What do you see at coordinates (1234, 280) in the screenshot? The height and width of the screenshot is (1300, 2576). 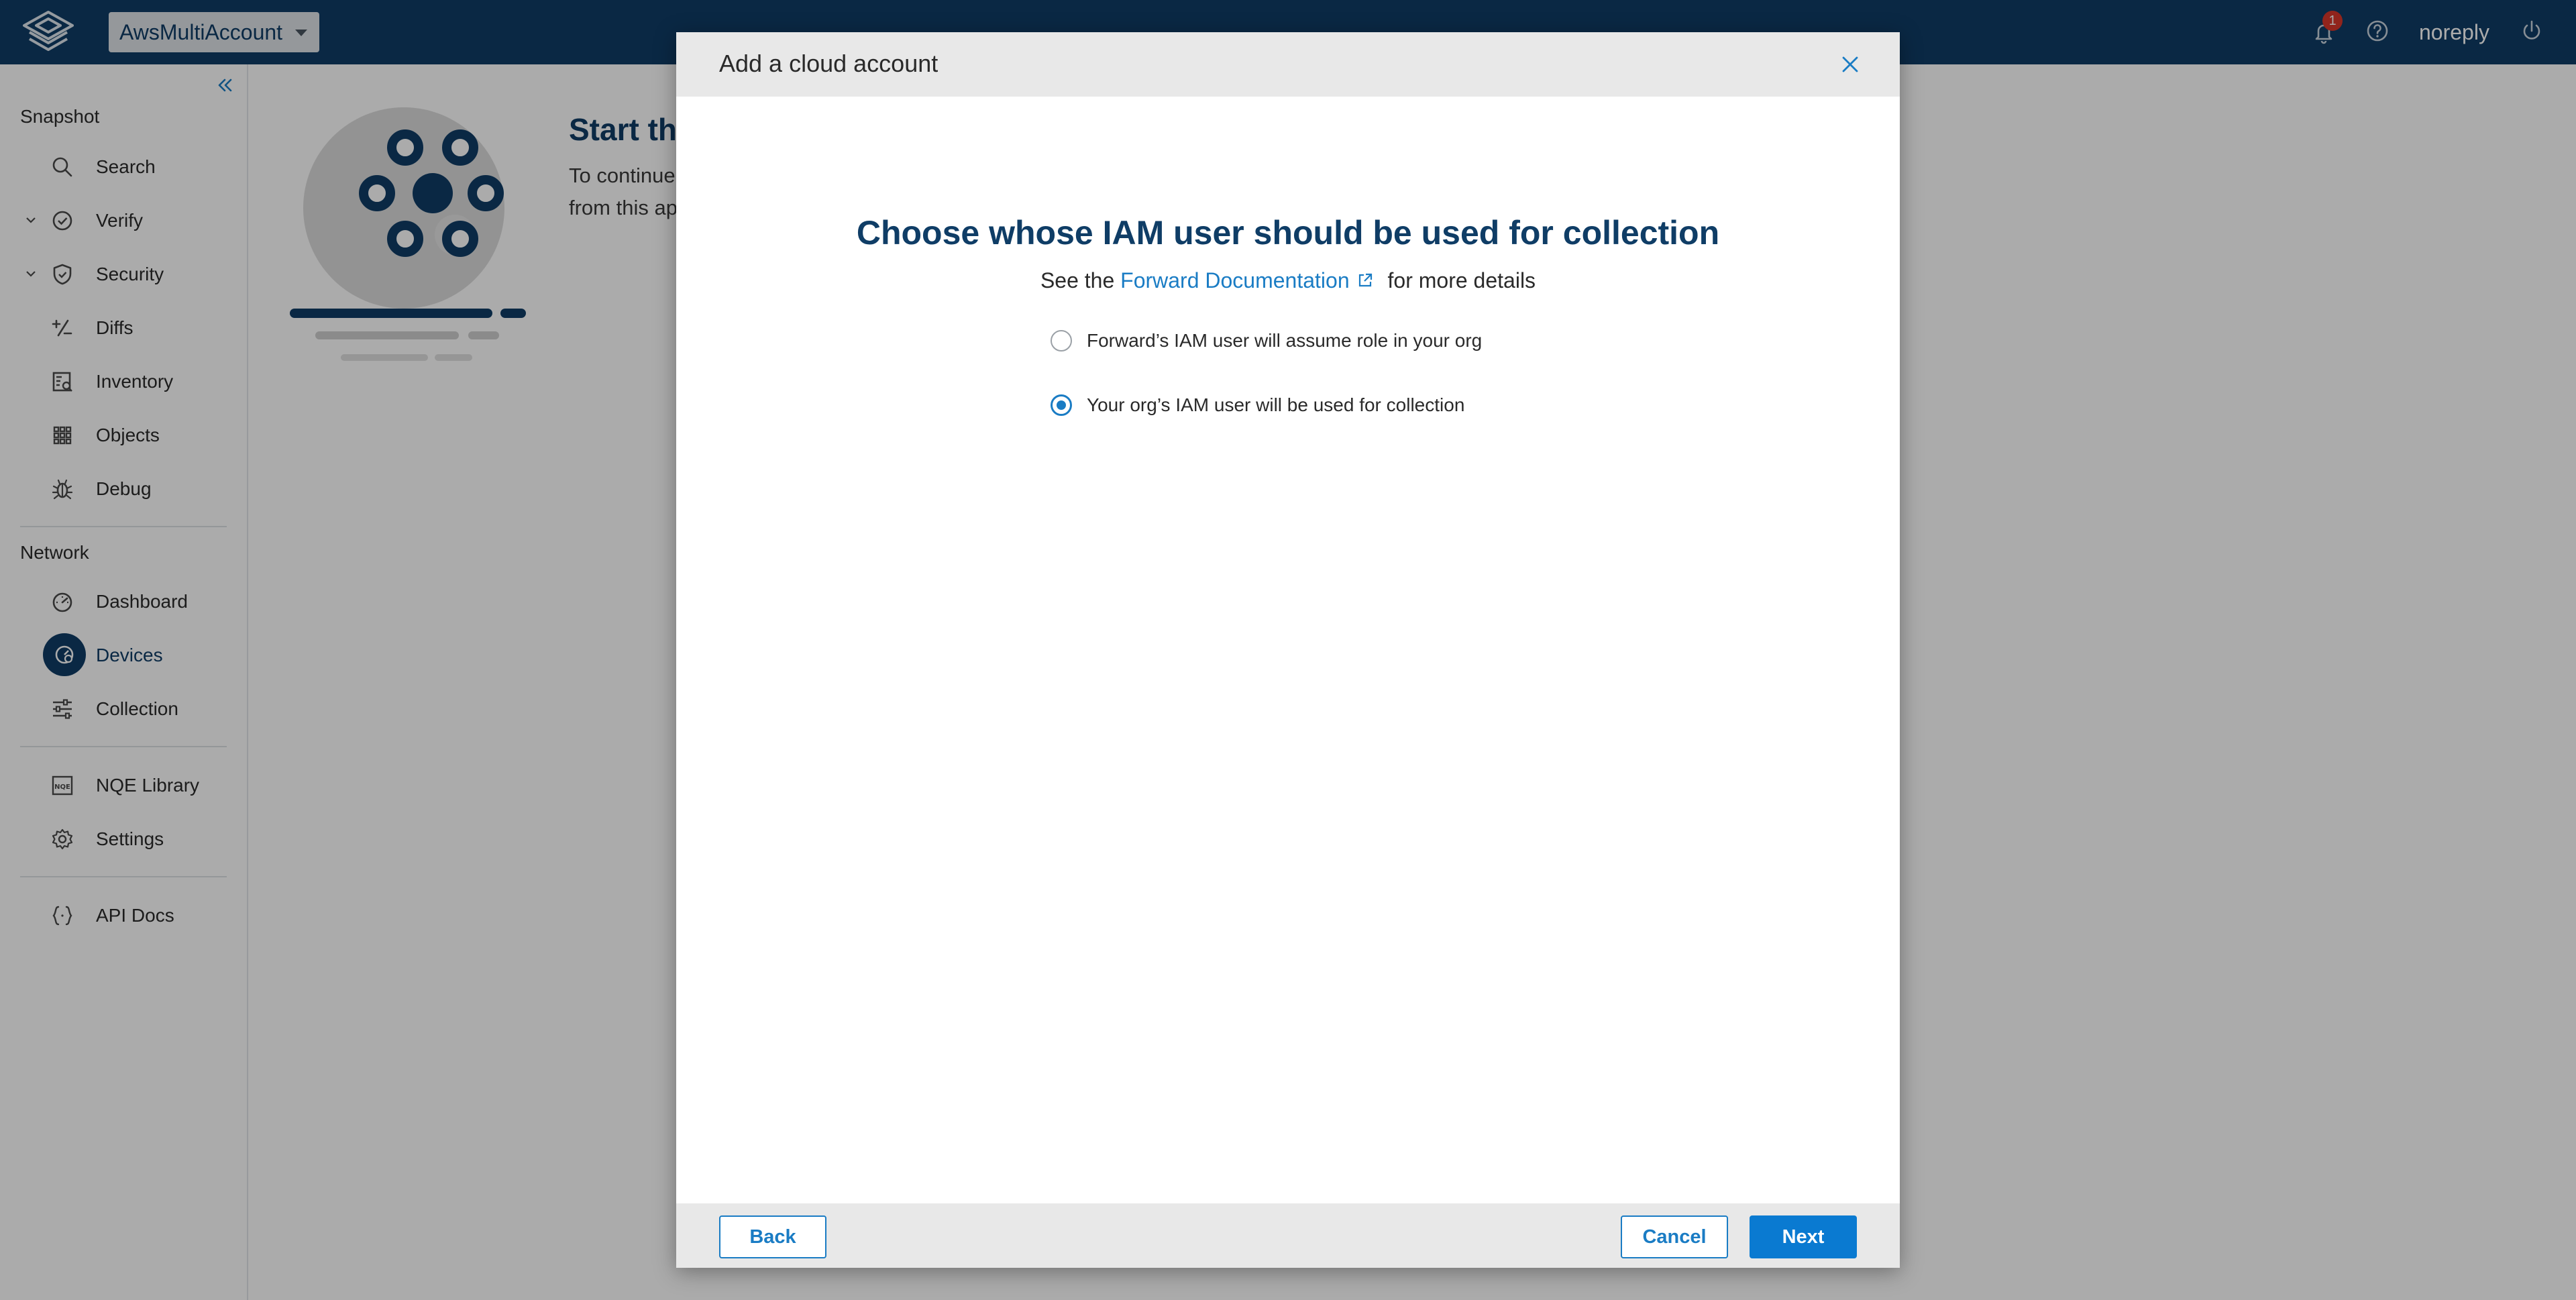 I see `forward-documentation-link: Forward Documentation` at bounding box center [1234, 280].